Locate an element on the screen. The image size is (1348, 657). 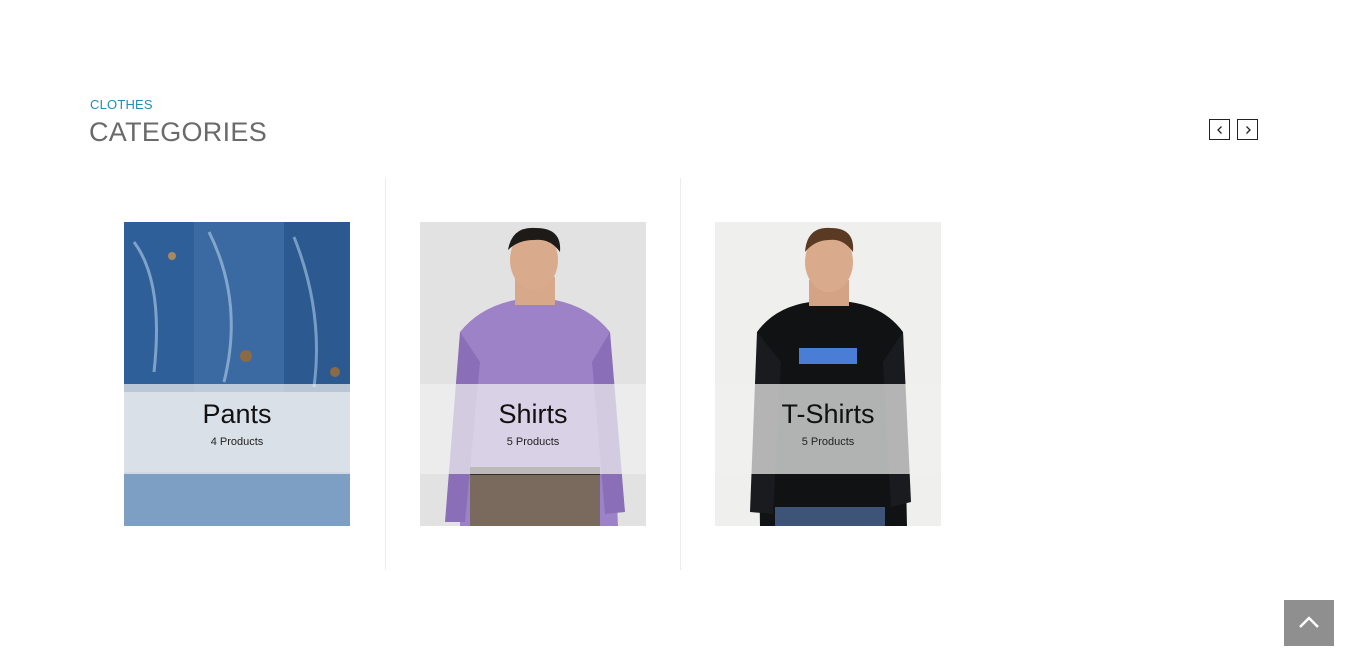
carousel-next-button is located at coordinates (1247, 129).